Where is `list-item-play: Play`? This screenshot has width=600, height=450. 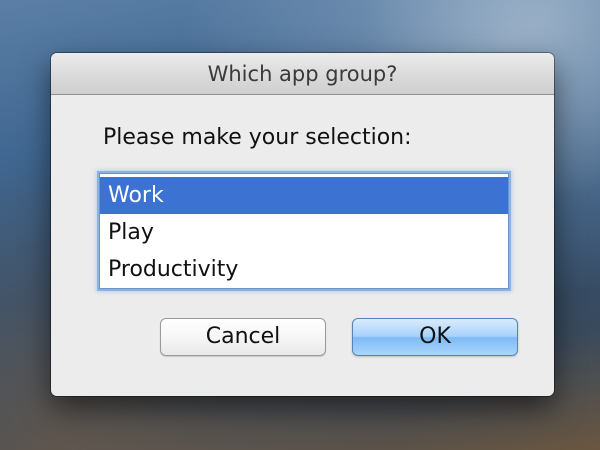
list-item-play: Play is located at coordinates (304, 232).